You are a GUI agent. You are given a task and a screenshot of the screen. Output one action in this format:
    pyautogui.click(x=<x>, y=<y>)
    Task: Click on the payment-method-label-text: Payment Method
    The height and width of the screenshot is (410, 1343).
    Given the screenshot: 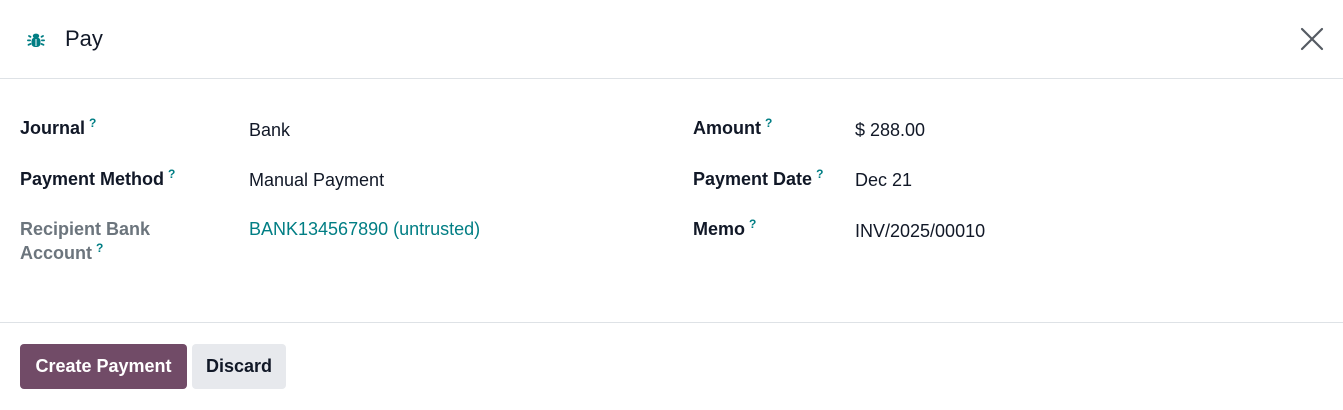 What is the action you would take?
    pyautogui.click(x=92, y=179)
    